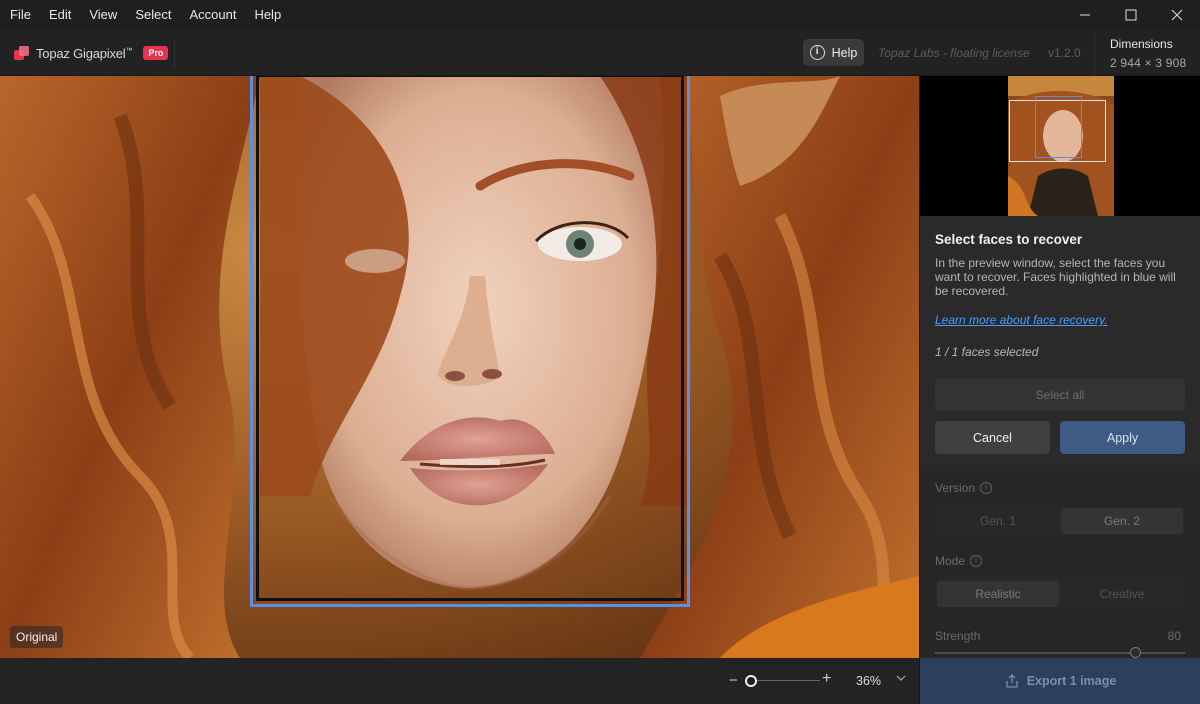 This screenshot has width=1200, height=704. What do you see at coordinates (1148, 63) in the screenshot?
I see `dimensions-value: 2 944 × 3 908` at bounding box center [1148, 63].